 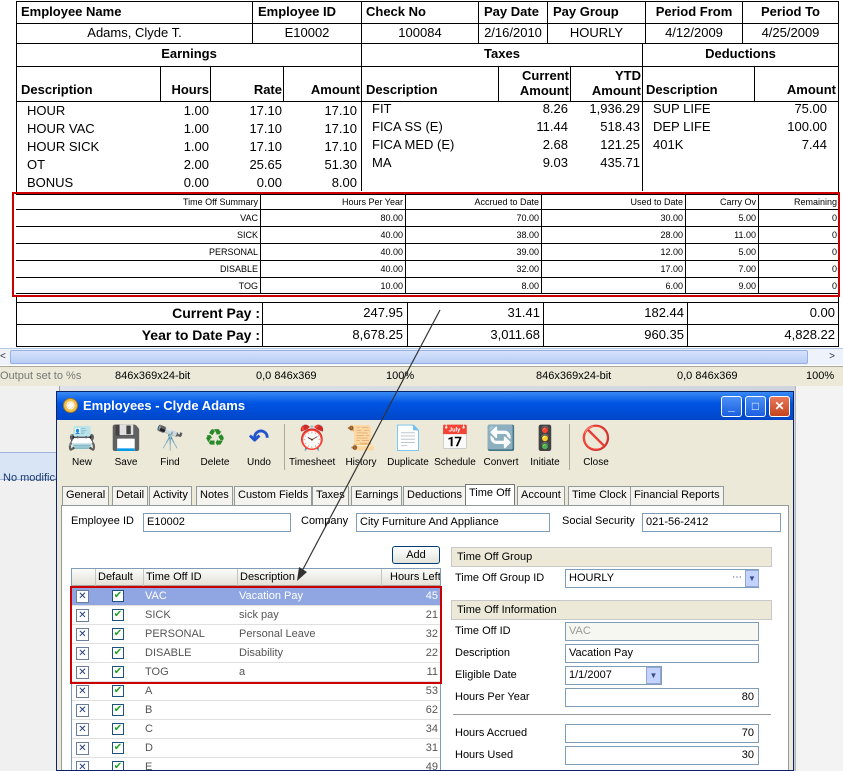 What do you see at coordinates (265, 110) in the screenshot?
I see `earn-rate-0: 17.10` at bounding box center [265, 110].